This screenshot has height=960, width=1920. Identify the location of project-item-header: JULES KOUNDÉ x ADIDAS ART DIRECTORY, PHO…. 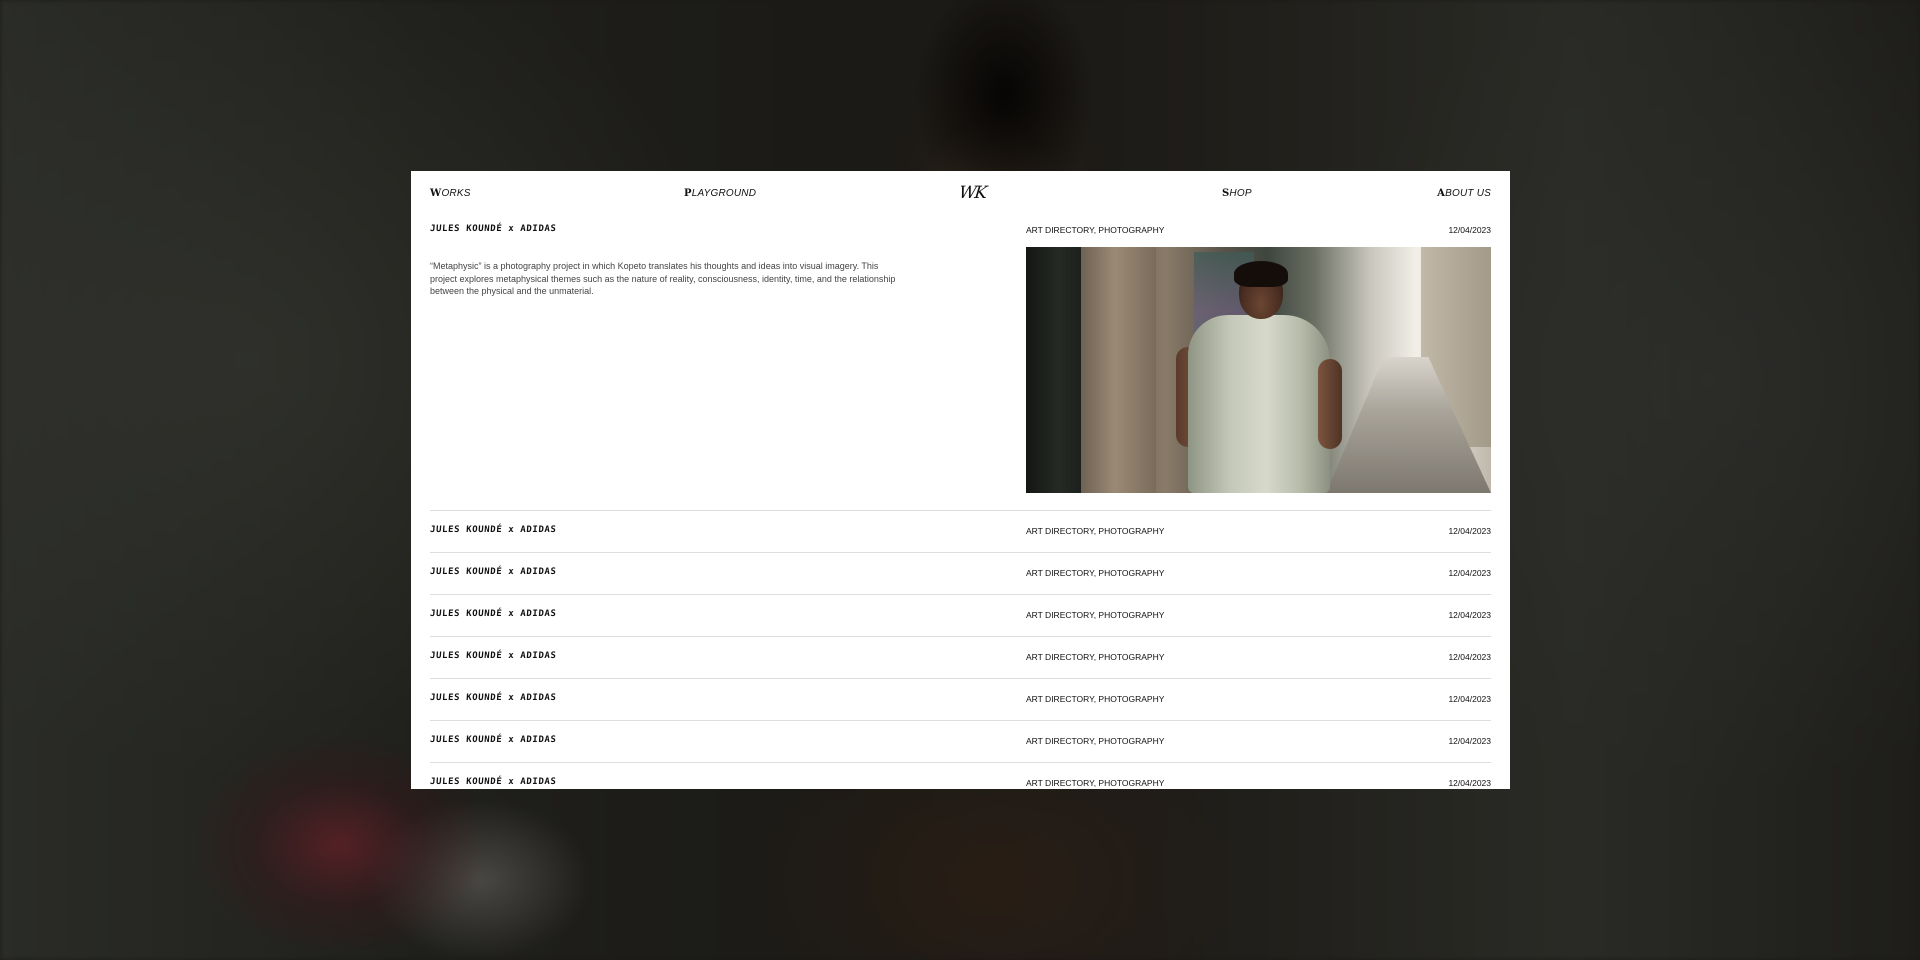
(960, 232).